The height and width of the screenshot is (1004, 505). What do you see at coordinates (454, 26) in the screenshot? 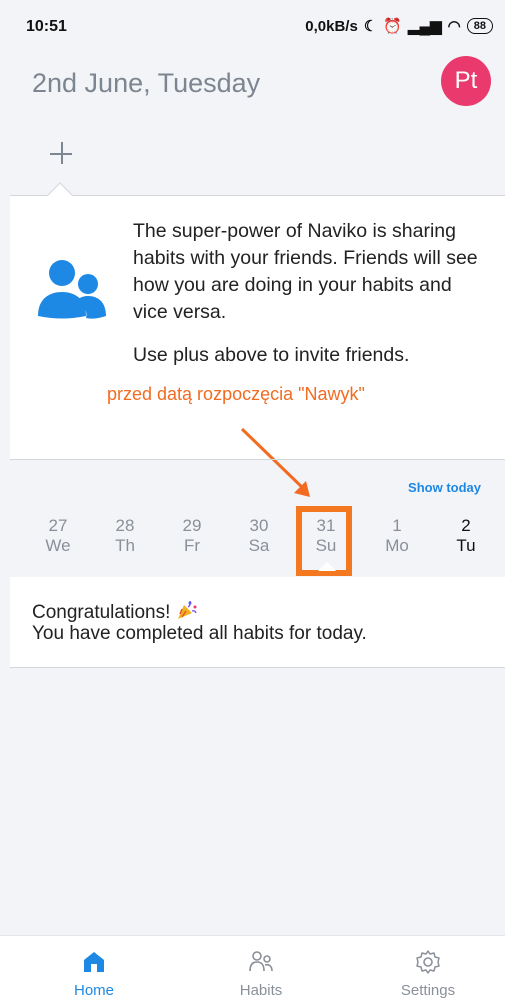
I see `wifi-icon: ◠` at bounding box center [454, 26].